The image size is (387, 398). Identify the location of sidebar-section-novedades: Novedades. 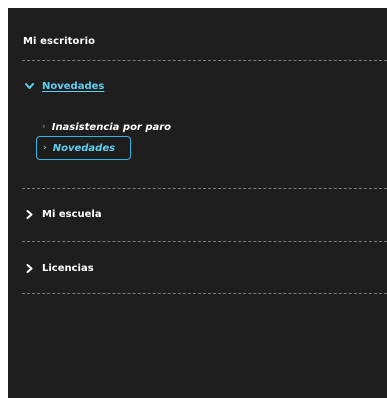
(63, 86).